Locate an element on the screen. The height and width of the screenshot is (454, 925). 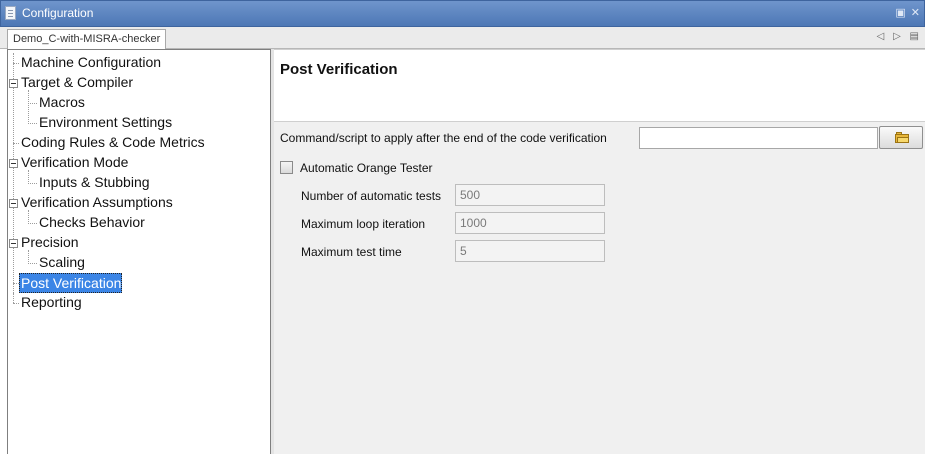
tab-next-icon: ▷ is located at coordinates (897, 36).